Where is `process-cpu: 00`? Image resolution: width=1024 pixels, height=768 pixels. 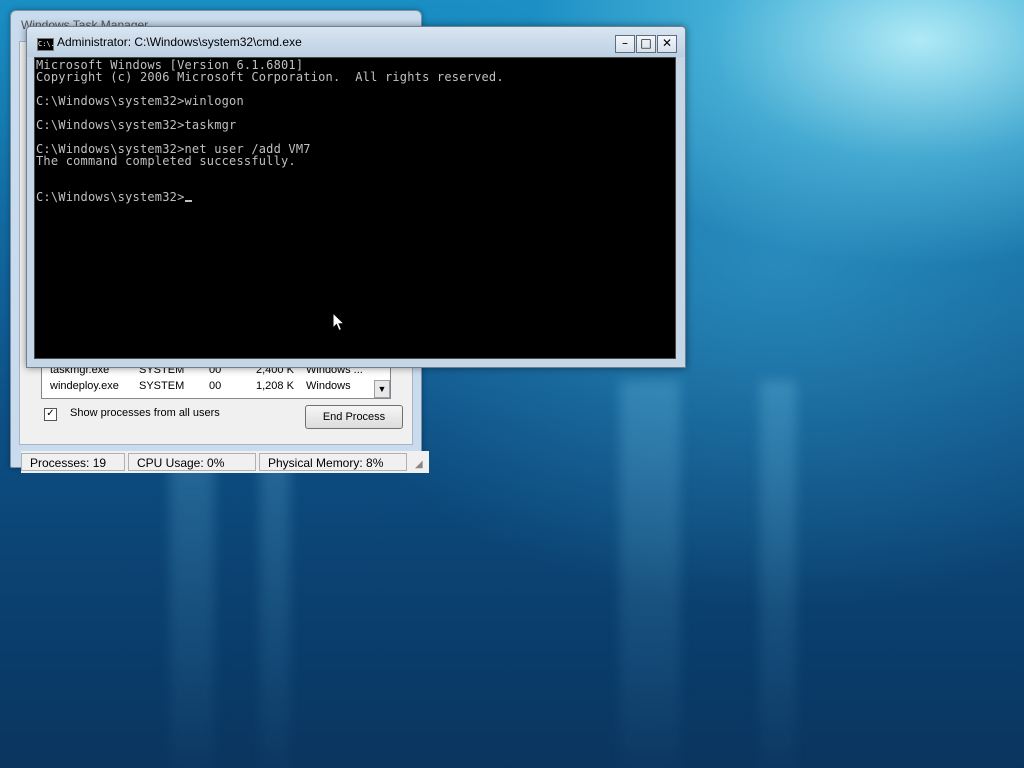 process-cpu: 00 is located at coordinates (215, 386).